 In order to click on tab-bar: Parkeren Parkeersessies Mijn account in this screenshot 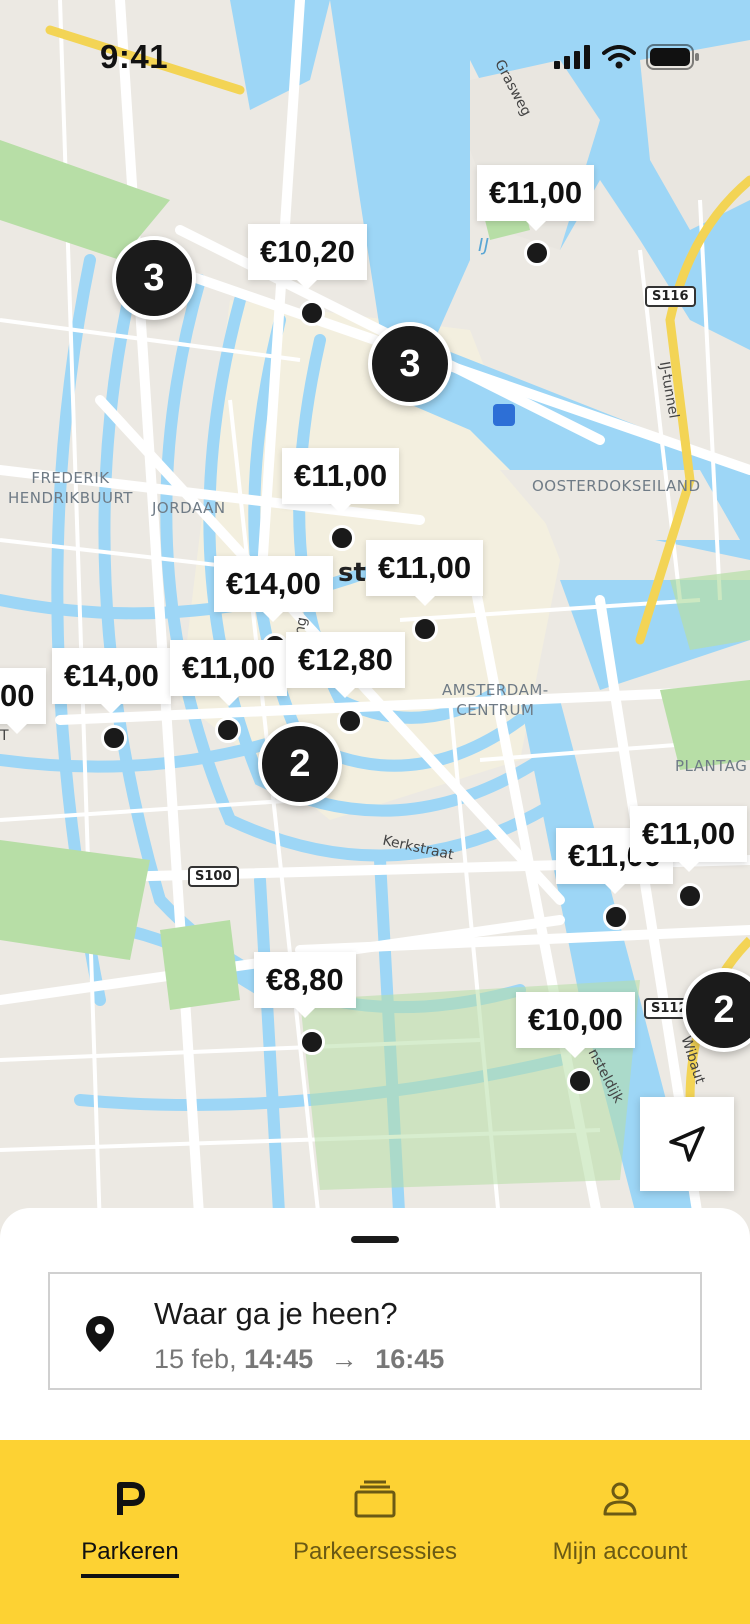, I will do `click(375, 1532)`.